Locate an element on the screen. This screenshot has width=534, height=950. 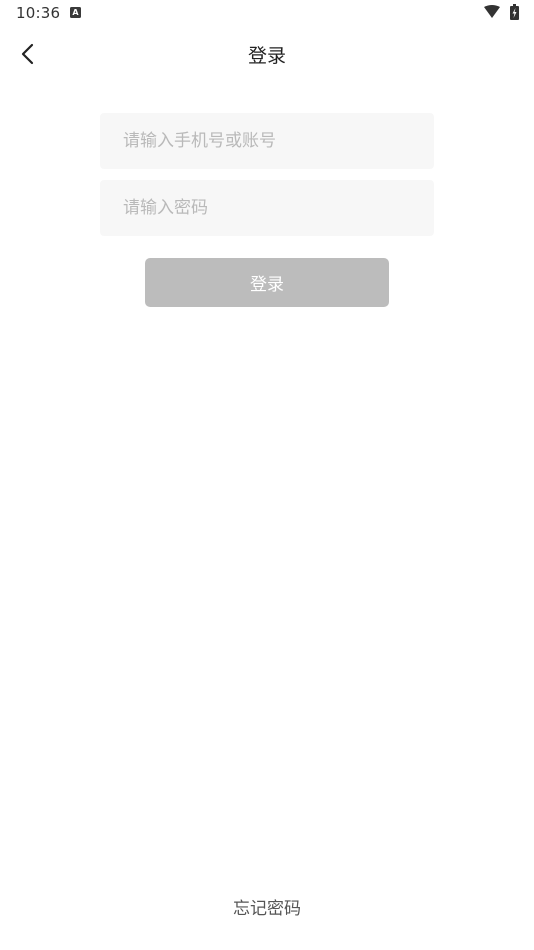
forgot-password-link: 忘记密码 is located at coordinates (267, 906).